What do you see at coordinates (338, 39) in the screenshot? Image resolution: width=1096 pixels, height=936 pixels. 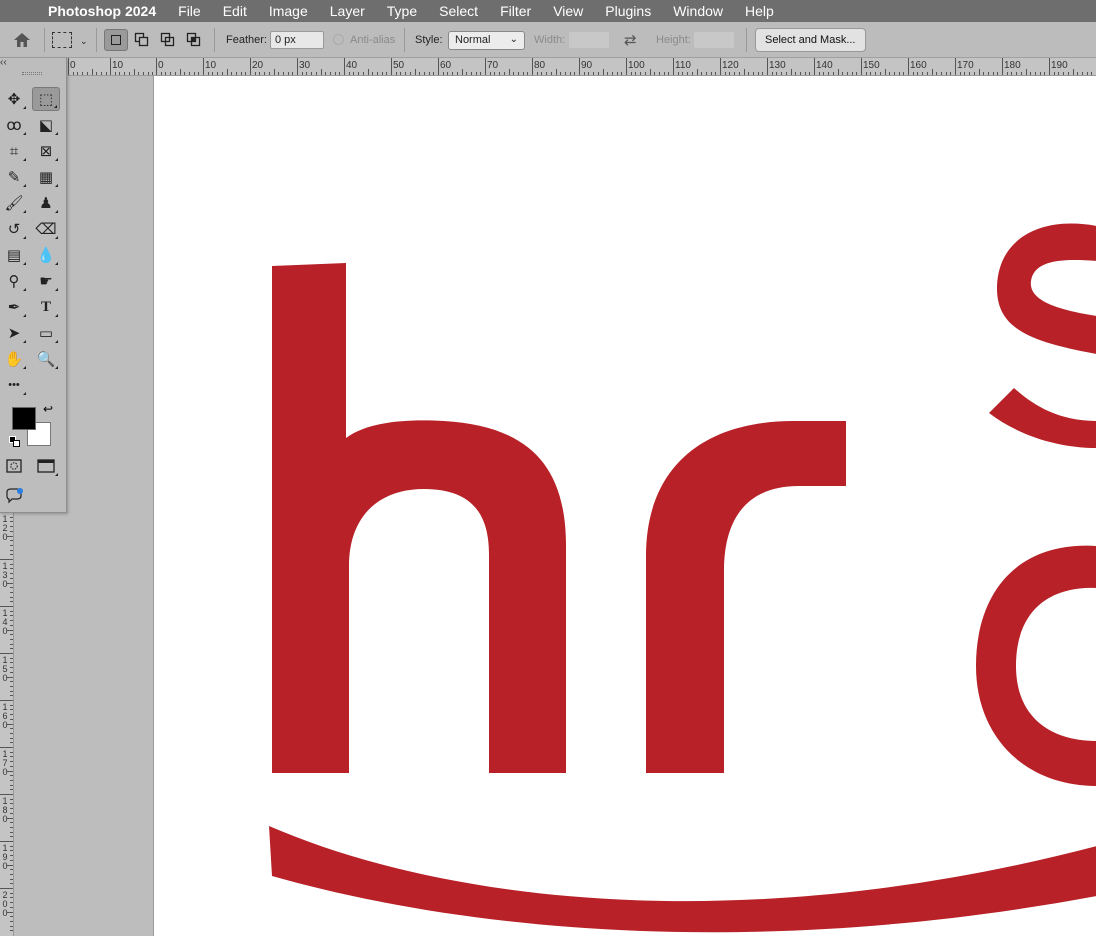 I see `antialias-checkbox` at bounding box center [338, 39].